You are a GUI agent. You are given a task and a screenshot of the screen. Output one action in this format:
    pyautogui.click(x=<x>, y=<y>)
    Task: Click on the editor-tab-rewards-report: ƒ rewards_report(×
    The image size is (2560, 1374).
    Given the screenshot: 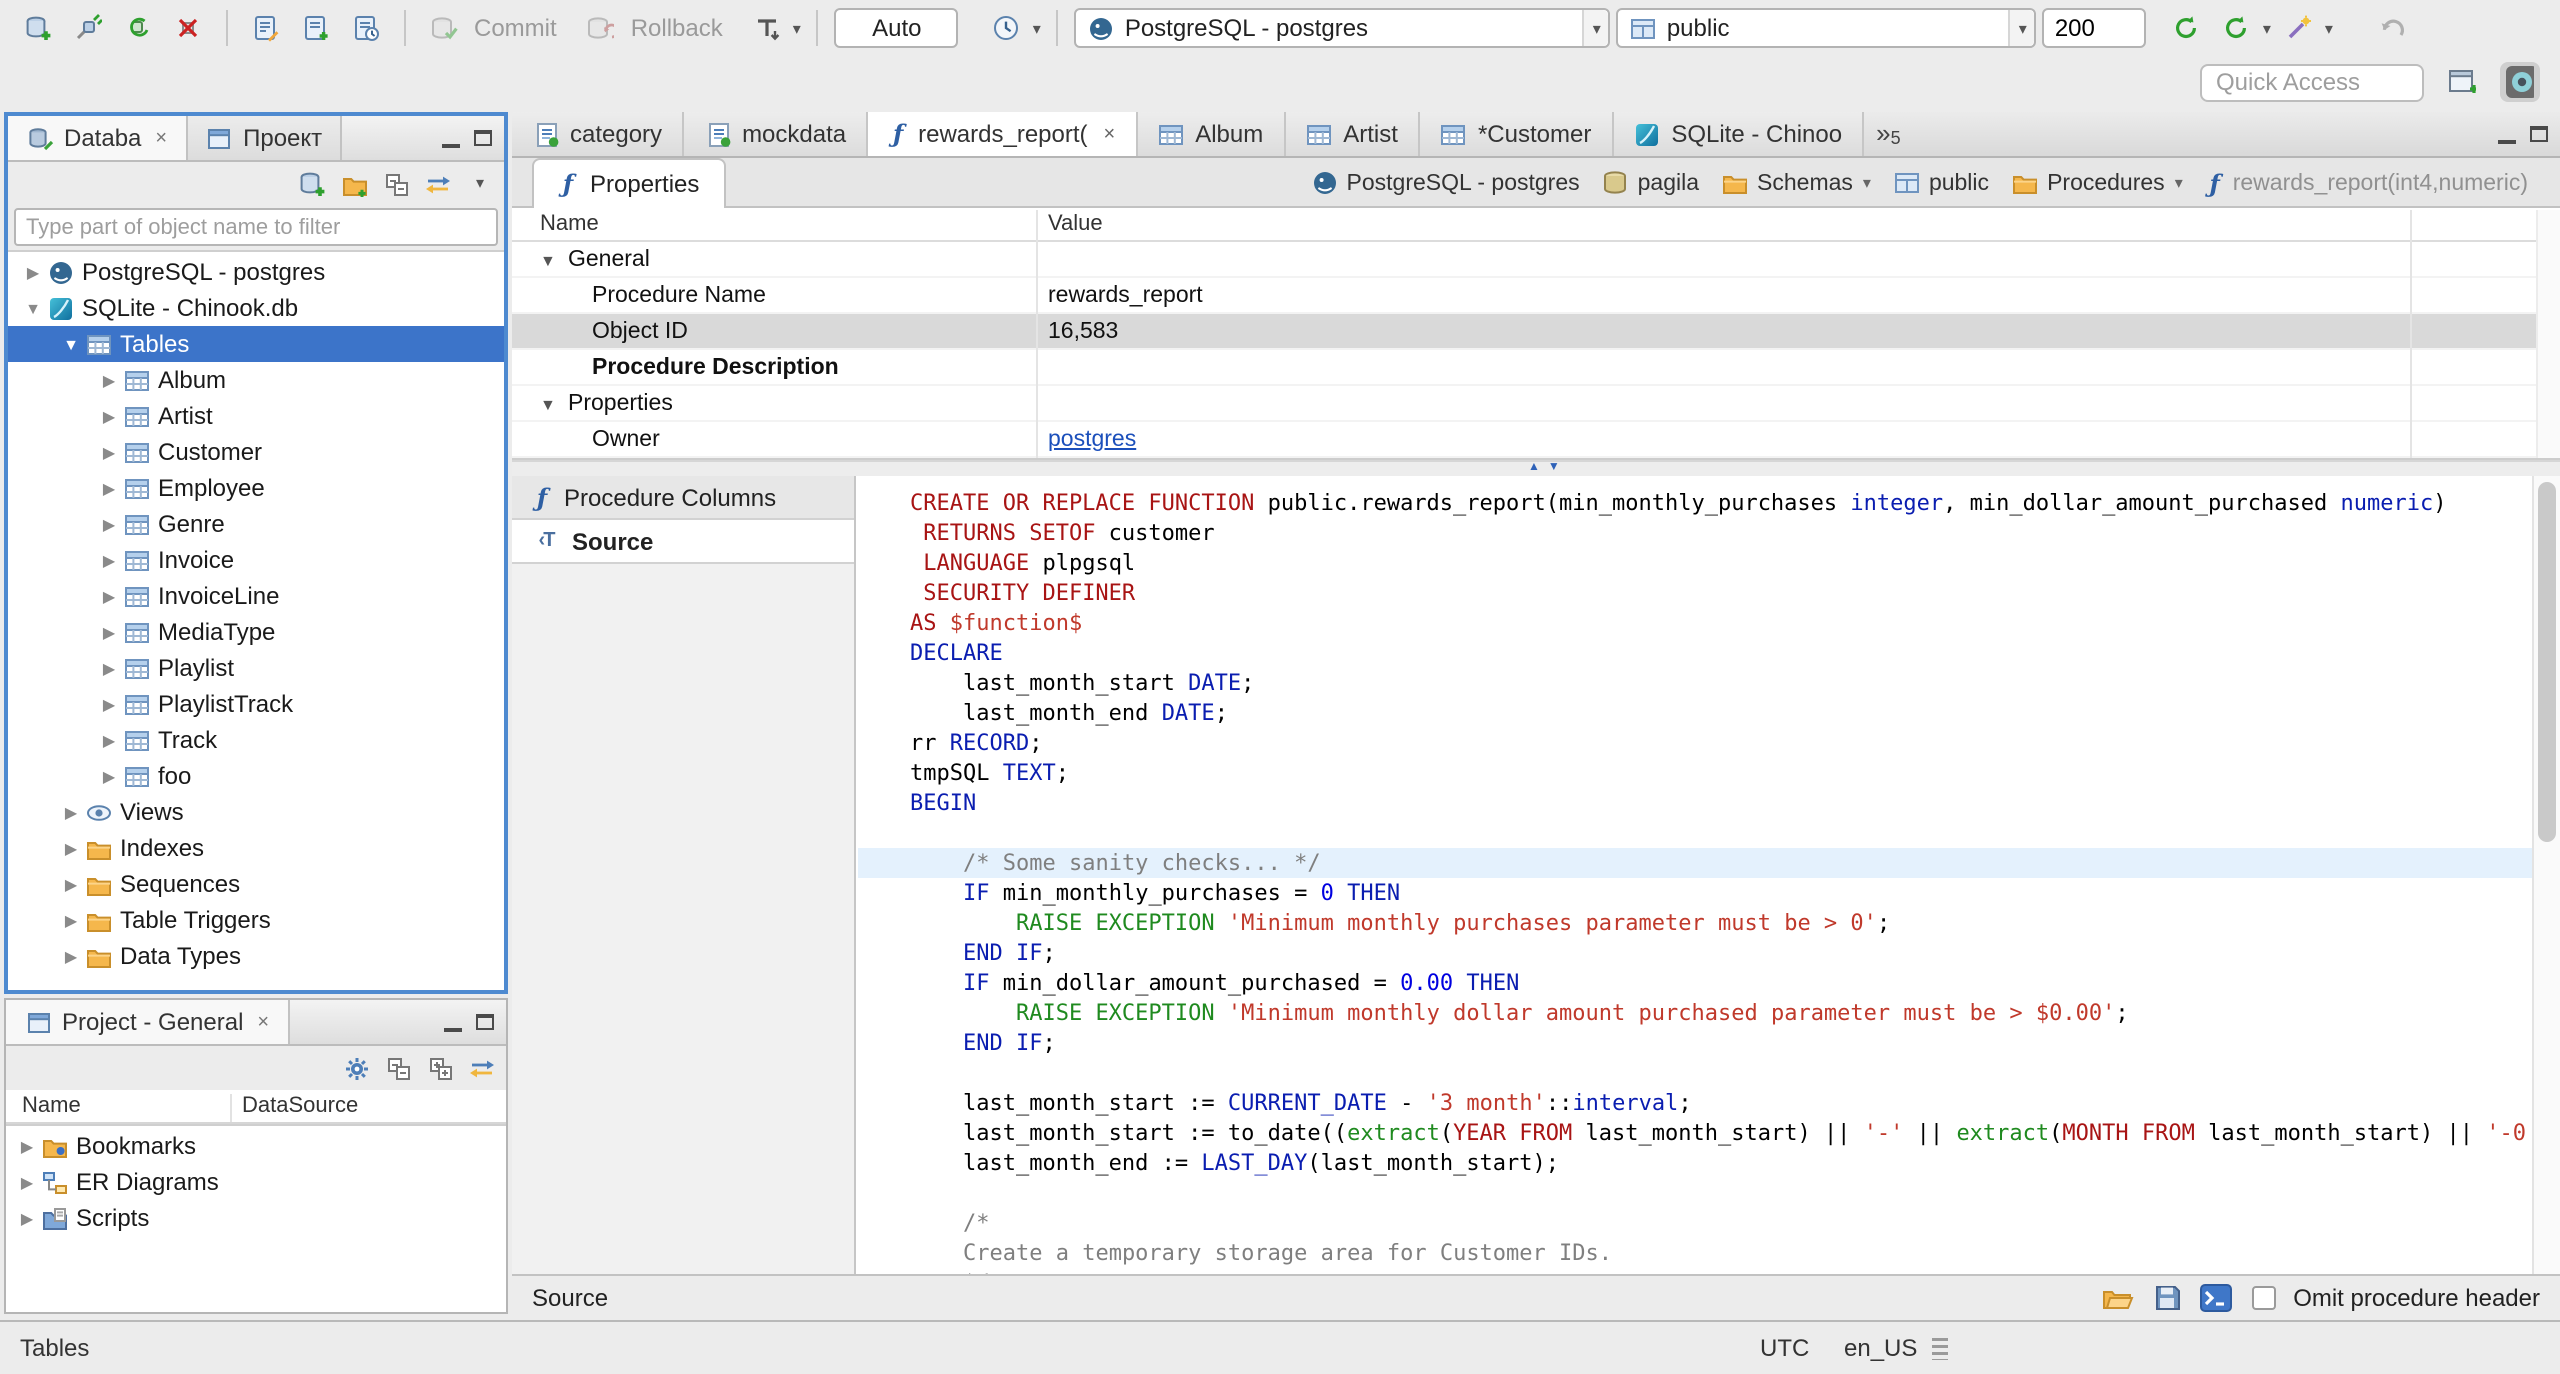 What is the action you would take?
    pyautogui.click(x=1003, y=134)
    